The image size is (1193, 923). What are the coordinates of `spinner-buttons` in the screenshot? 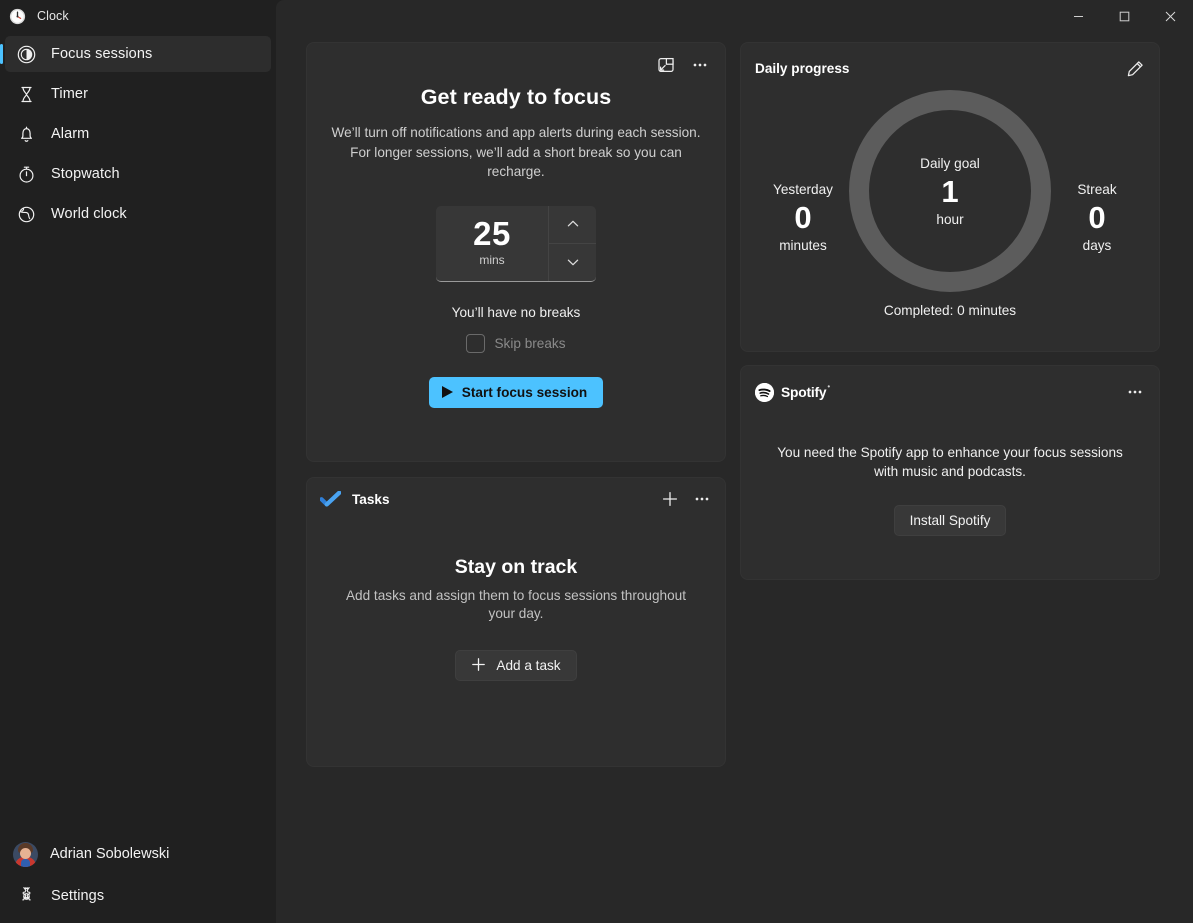 It's located at (572, 243).